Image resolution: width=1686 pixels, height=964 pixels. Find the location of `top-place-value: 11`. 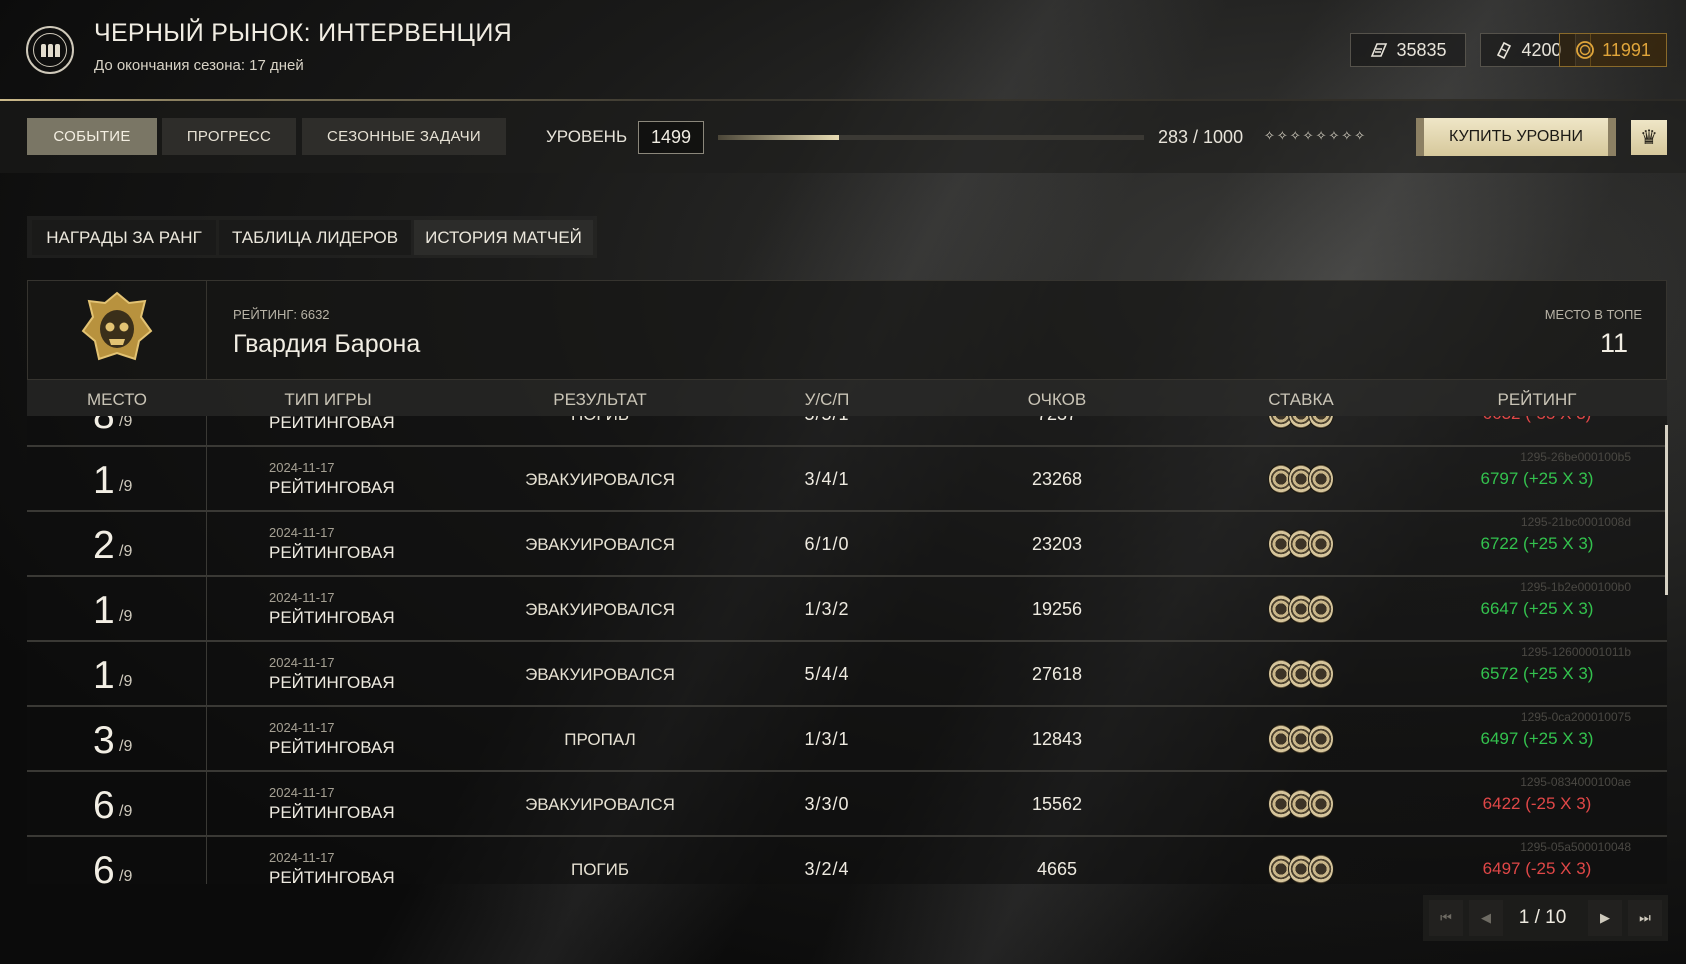

top-place-value: 11 is located at coordinates (1613, 343).